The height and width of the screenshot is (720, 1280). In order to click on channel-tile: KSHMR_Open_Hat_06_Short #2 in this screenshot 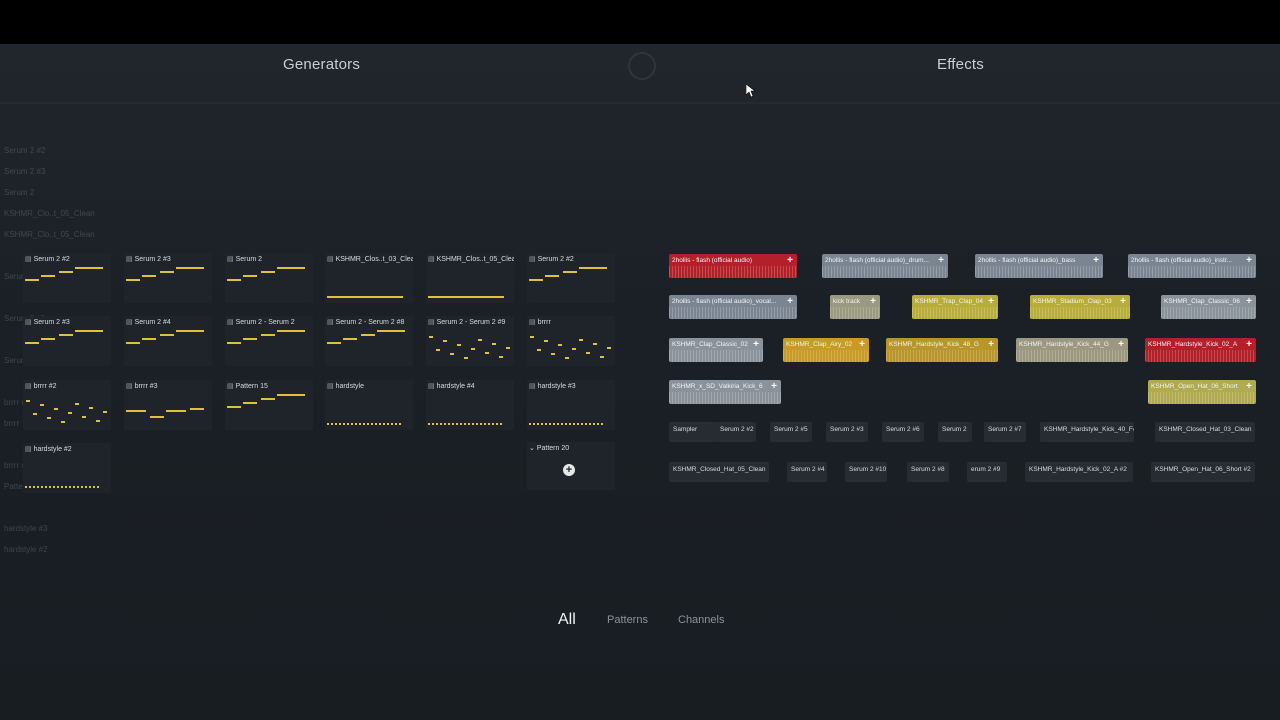, I will do `click(1203, 472)`.